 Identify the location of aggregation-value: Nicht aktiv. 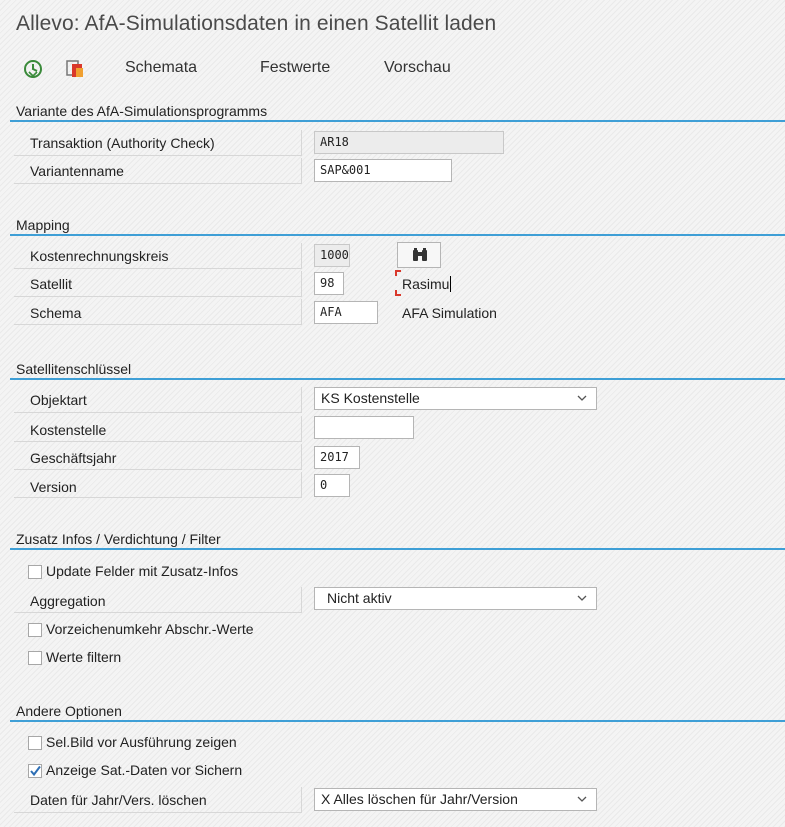
(359, 598).